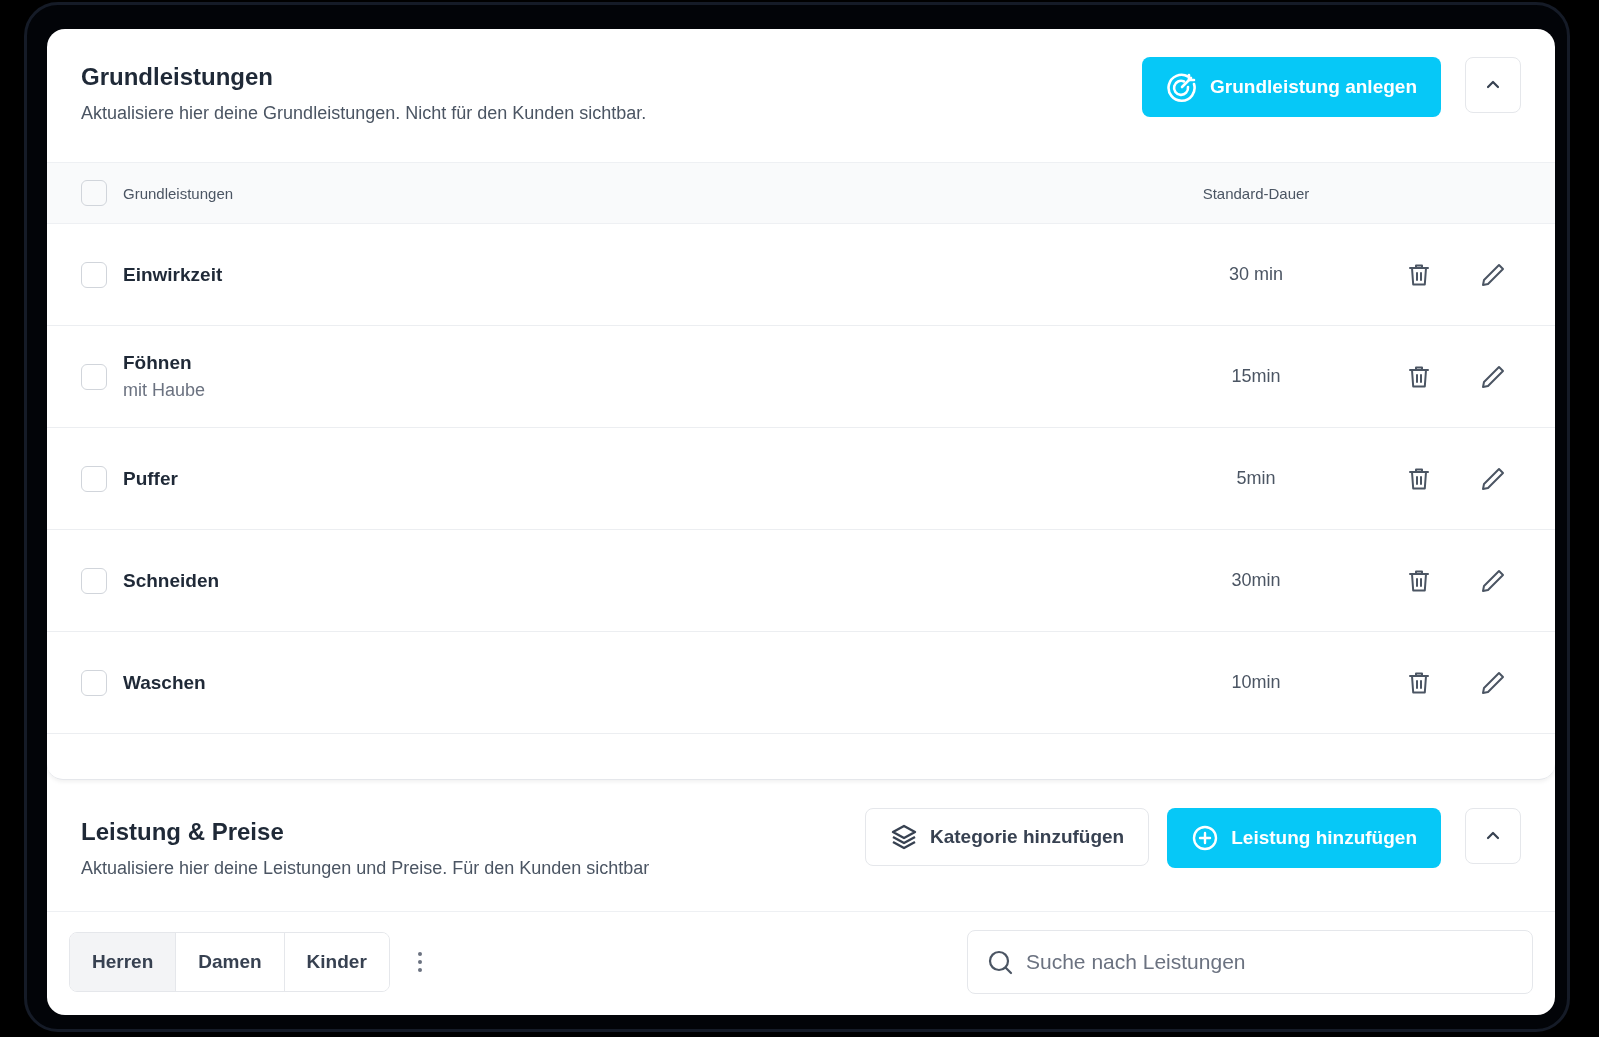  What do you see at coordinates (158, 363) in the screenshot?
I see `service-name: Föhnen` at bounding box center [158, 363].